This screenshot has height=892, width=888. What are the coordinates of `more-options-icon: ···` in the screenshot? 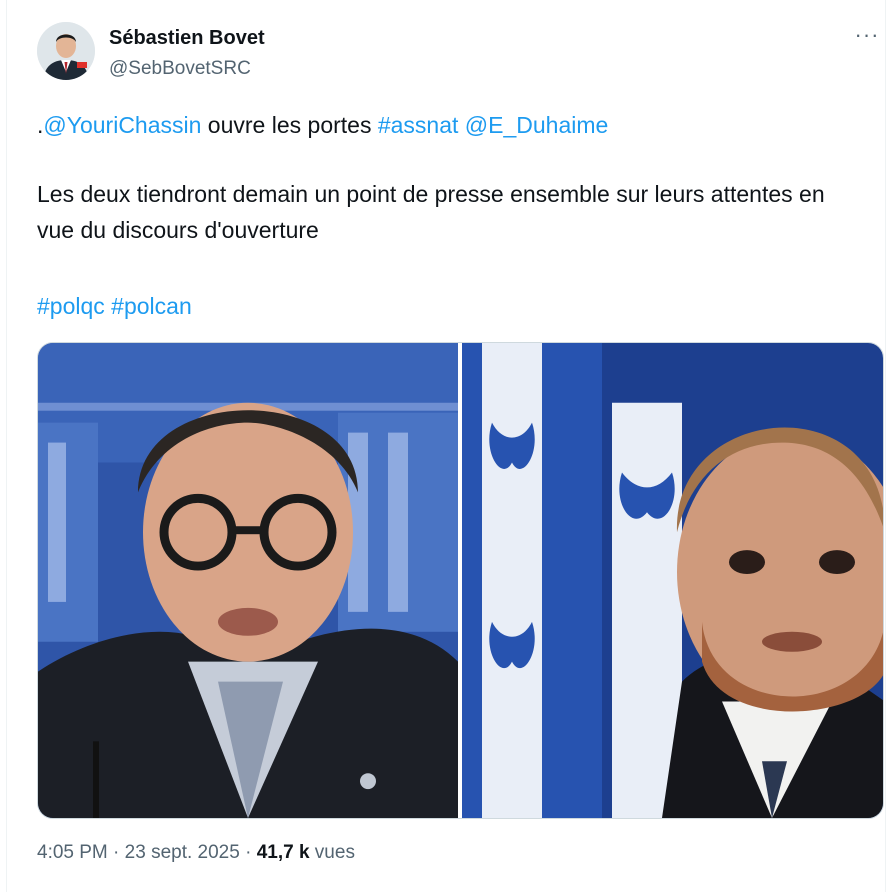 It's located at (867, 39).